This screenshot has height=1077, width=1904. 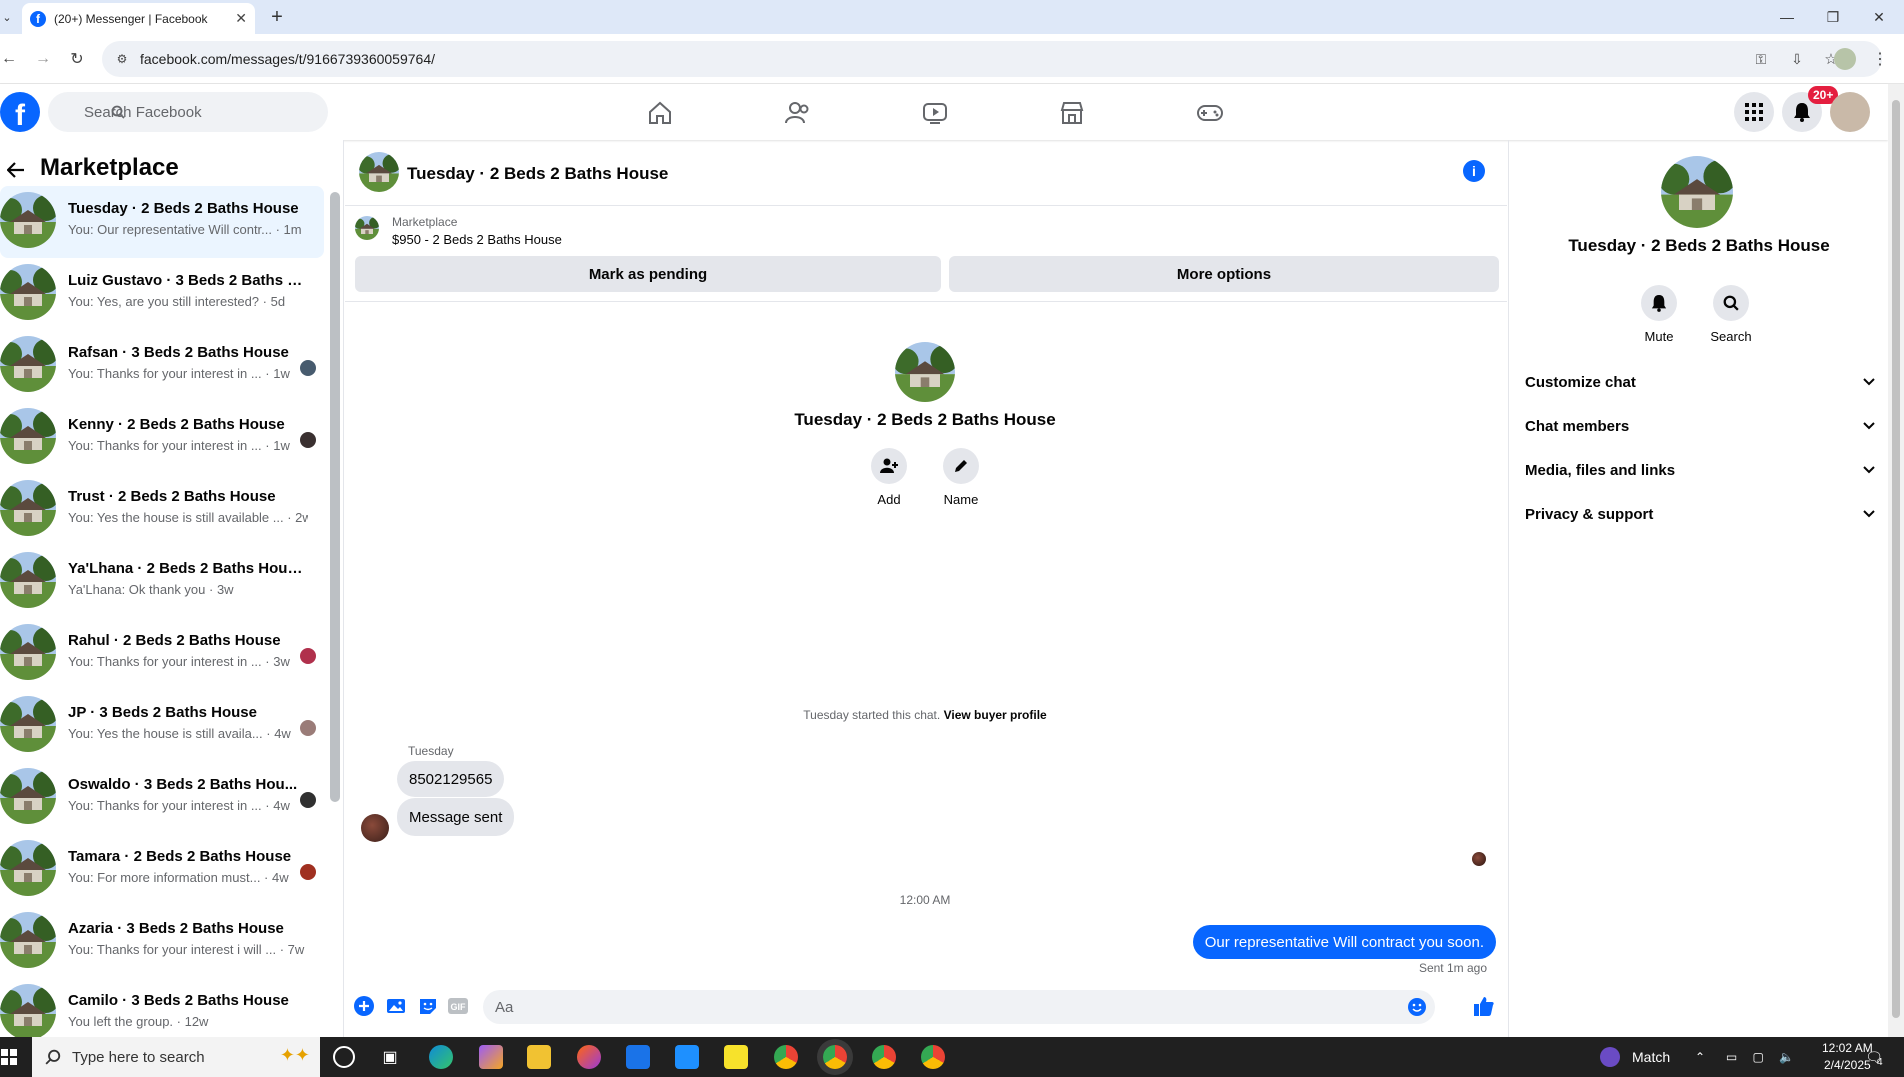 I want to click on tray-icons: ▭ ▢ 🔈, so click(x=1763, y=1057).